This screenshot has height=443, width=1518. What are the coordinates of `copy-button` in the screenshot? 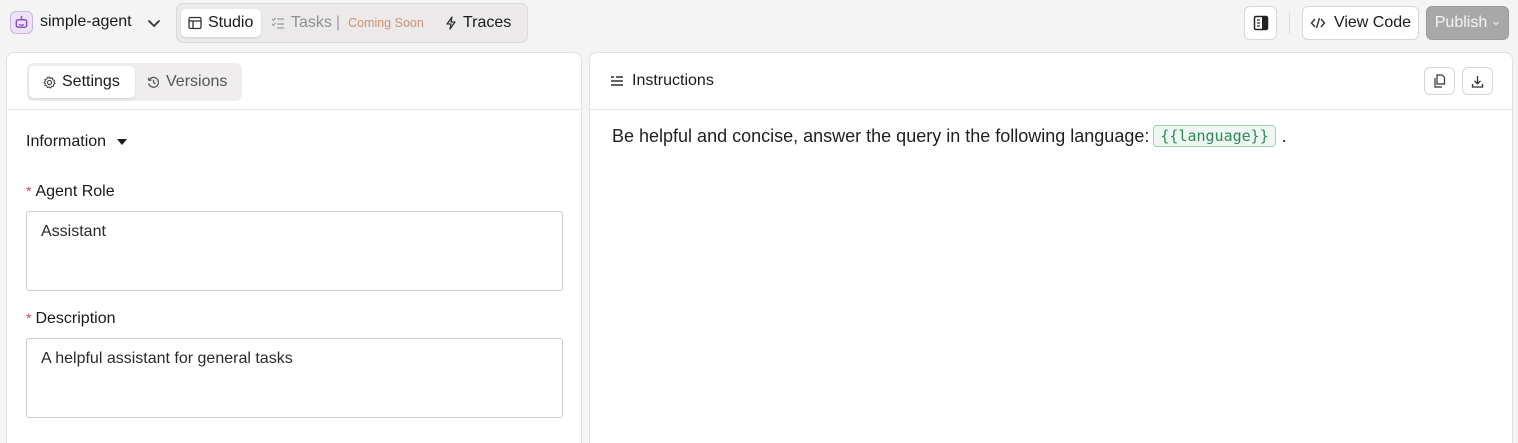 It's located at (1439, 81).